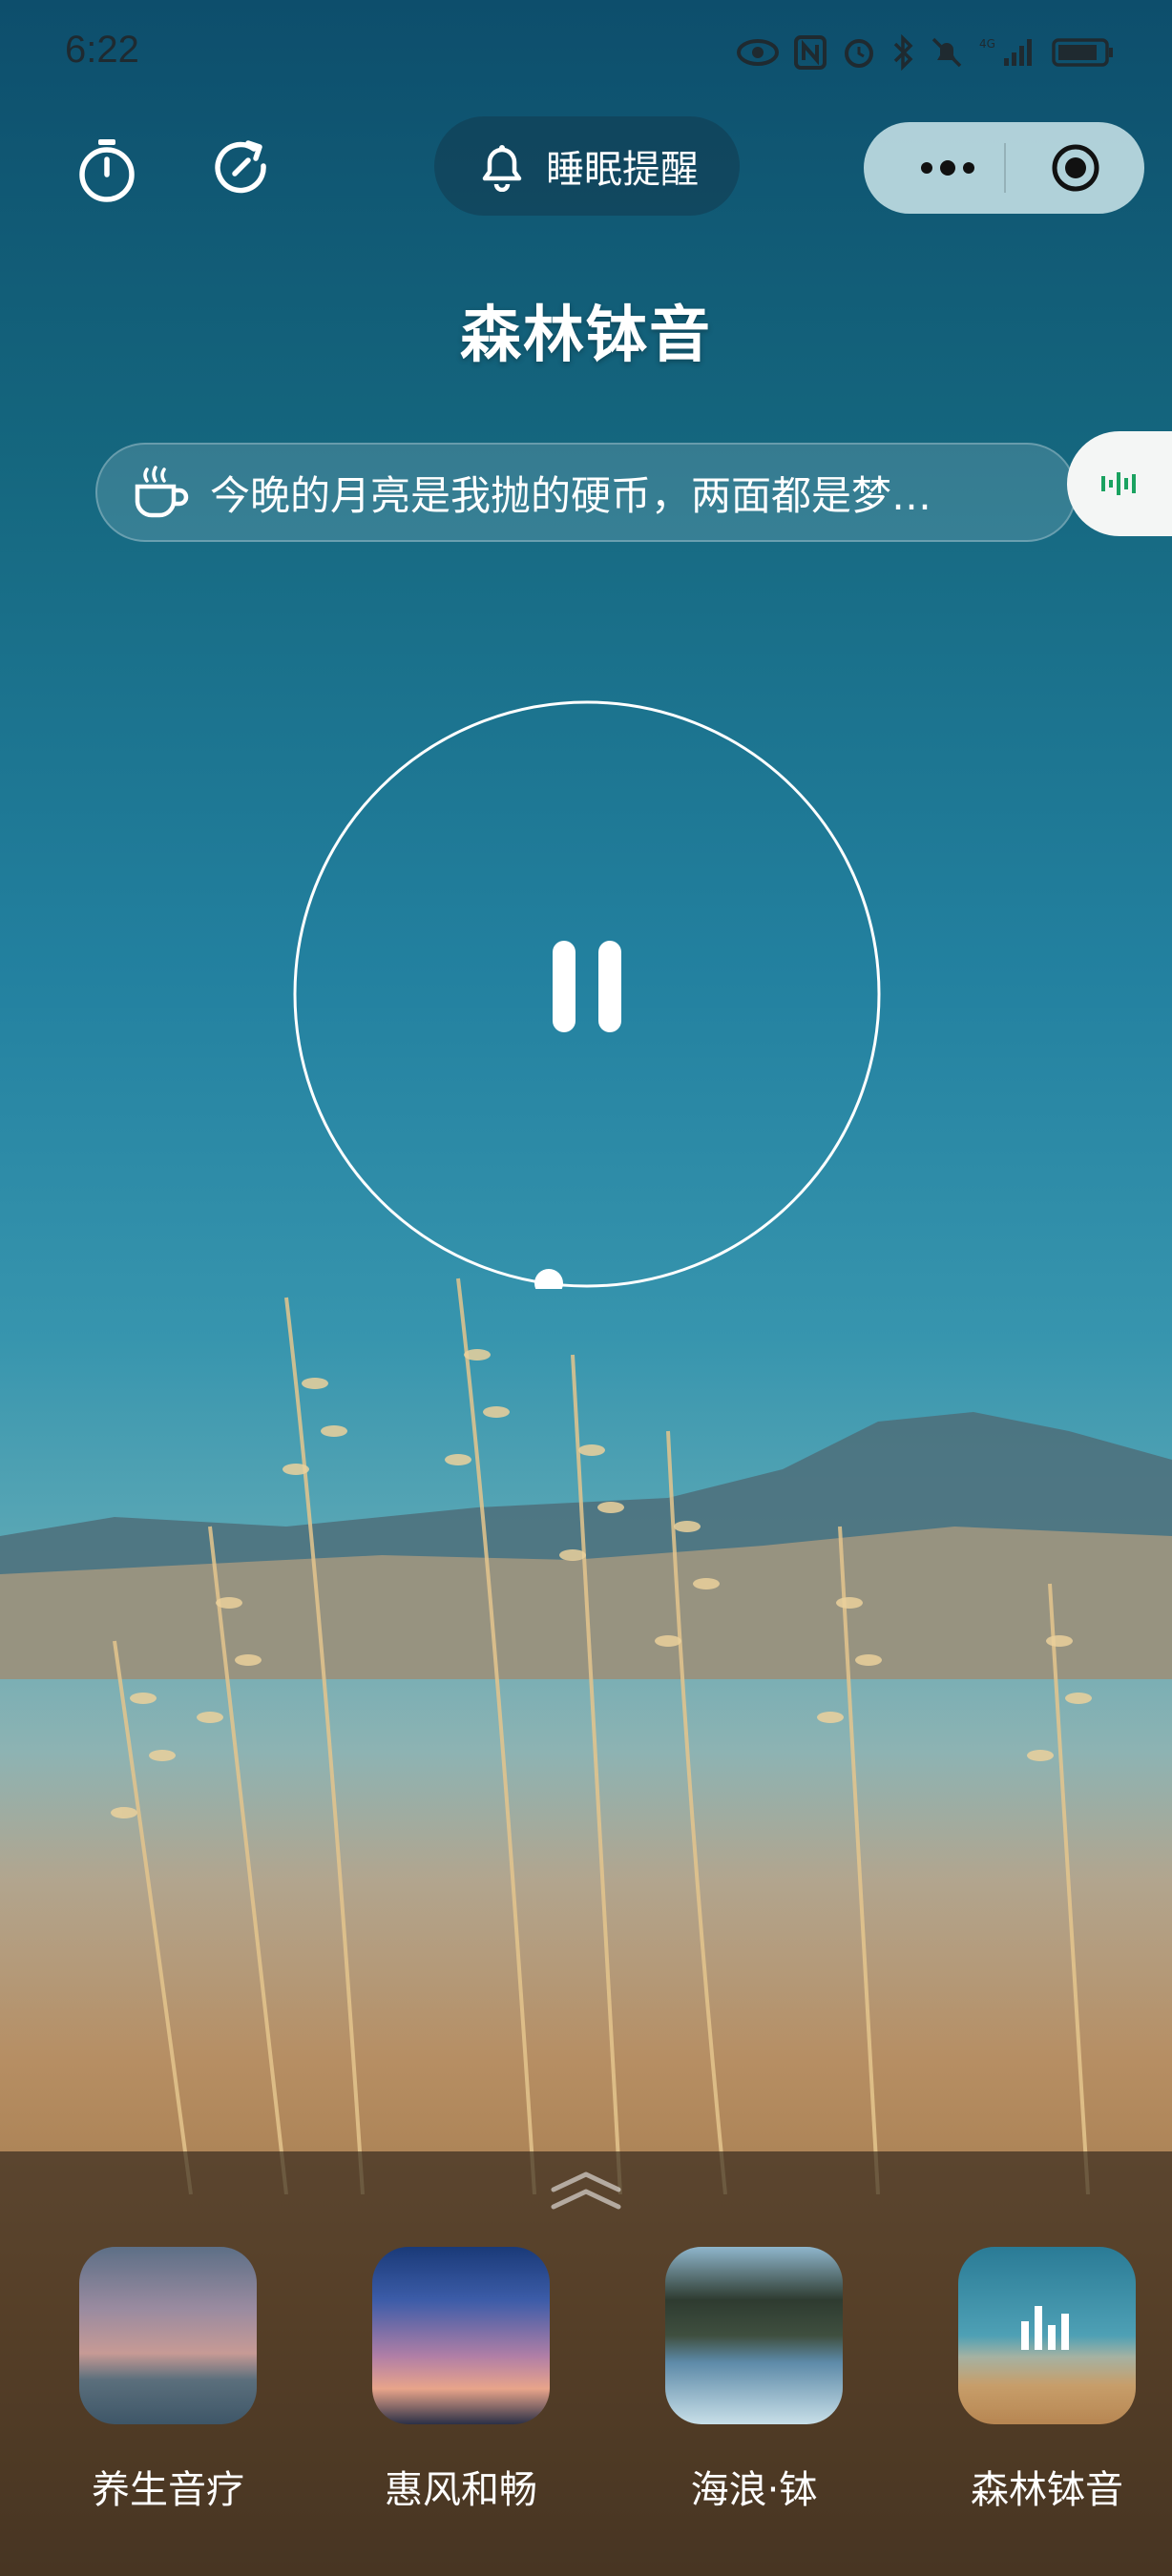  I want to click on progress-knob, so click(548, 1279).